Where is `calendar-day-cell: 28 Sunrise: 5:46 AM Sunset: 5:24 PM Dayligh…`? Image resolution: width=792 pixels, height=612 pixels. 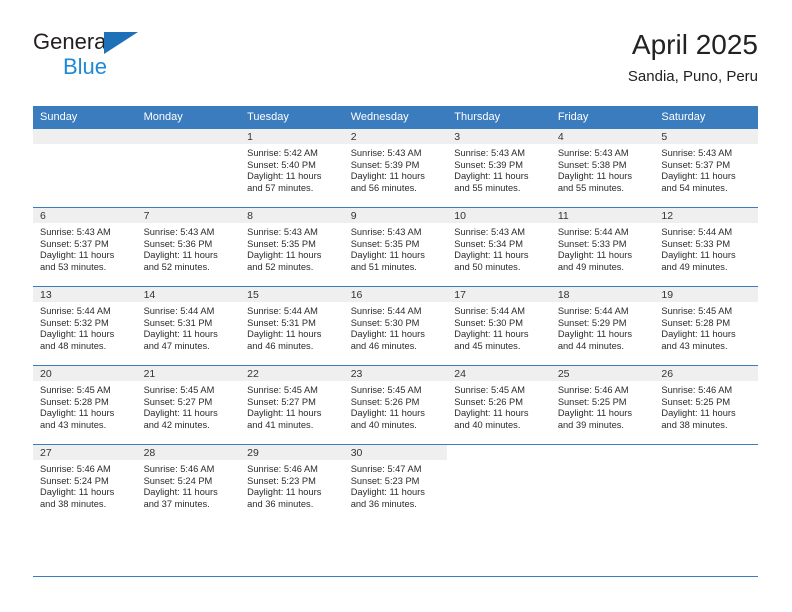
calendar-day-cell: 28 Sunrise: 5:46 AM Sunset: 5:24 PM Dayligh… is located at coordinates (188, 483).